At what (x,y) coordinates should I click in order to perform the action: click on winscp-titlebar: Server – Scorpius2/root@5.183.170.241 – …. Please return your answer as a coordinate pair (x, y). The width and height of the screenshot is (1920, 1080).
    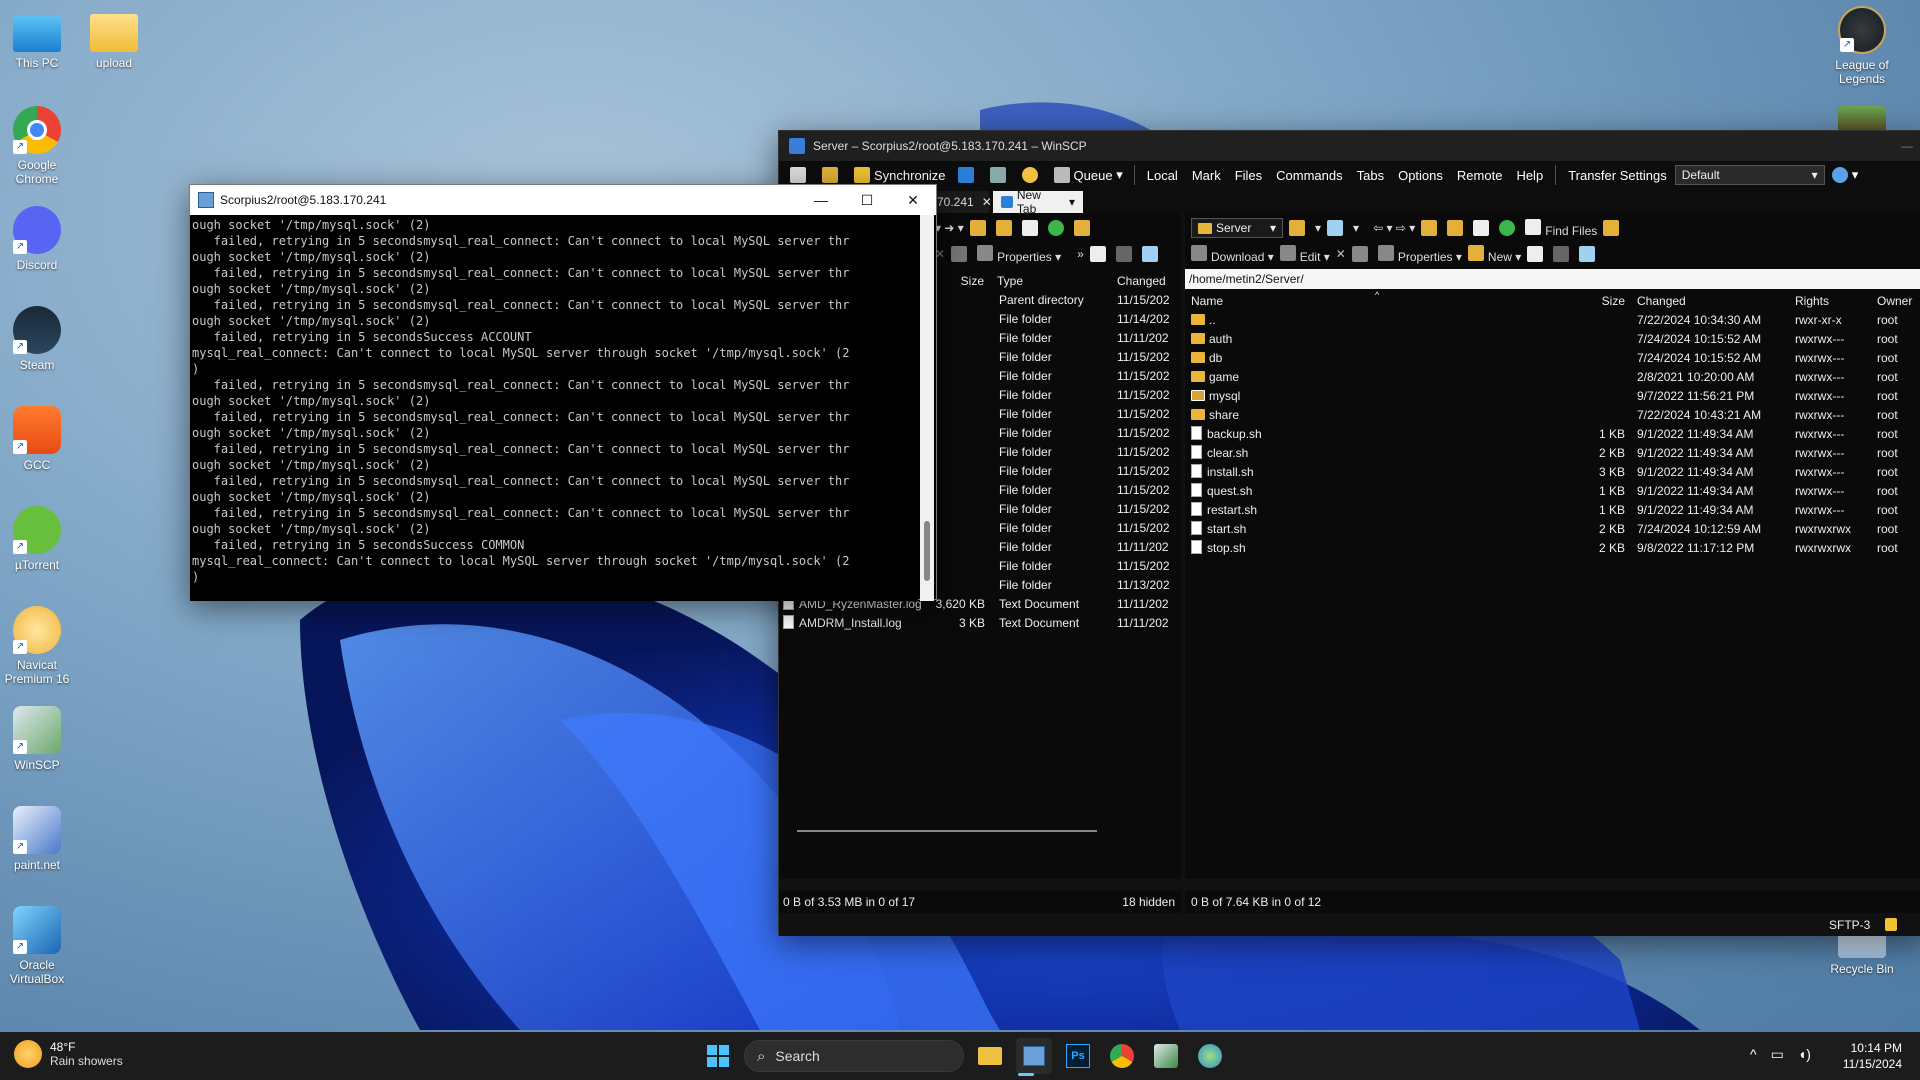
    Looking at the image, I should click on (1349, 146).